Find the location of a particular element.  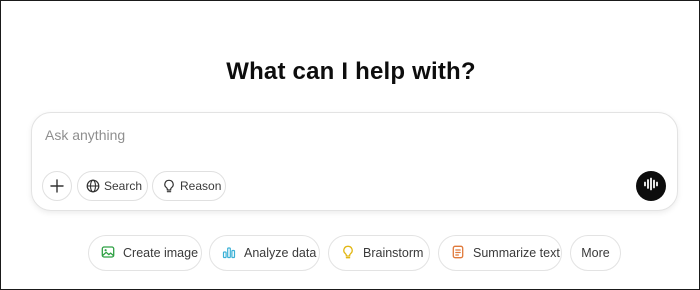

more-chip: More is located at coordinates (595, 253).